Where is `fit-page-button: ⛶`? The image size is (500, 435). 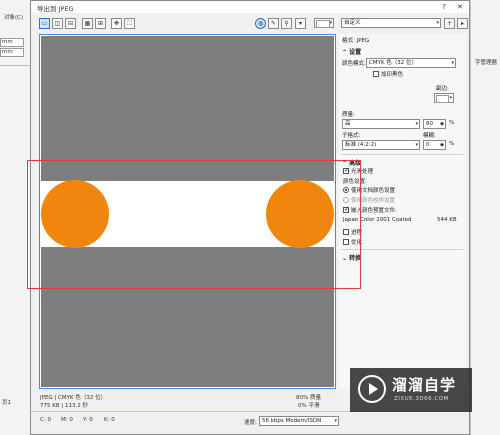
fit-page-button: ⛶ is located at coordinates (129, 23).